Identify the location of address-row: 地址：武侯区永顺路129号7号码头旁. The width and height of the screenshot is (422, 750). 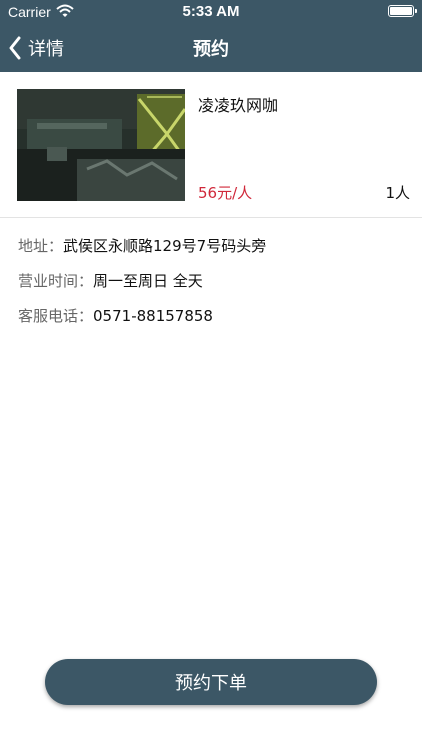
(142, 245).